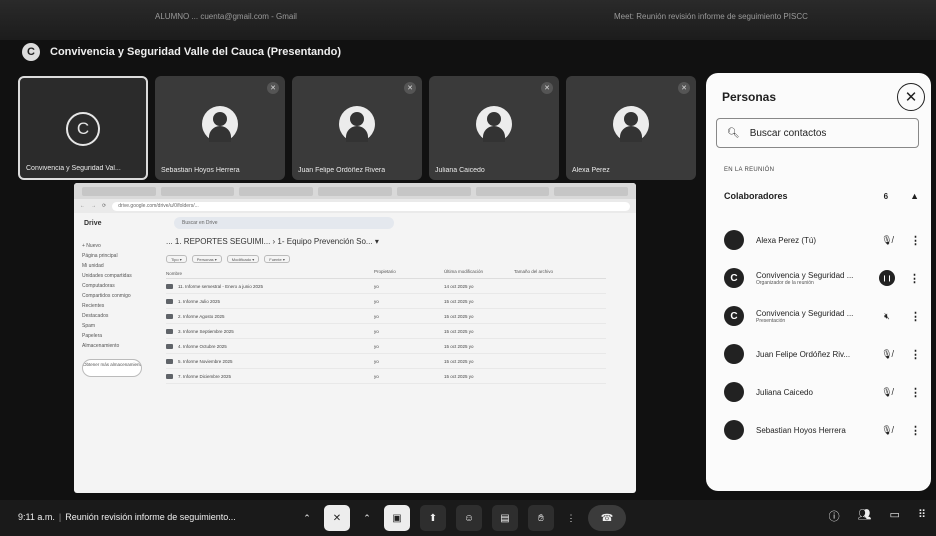  What do you see at coordinates (785, 282) in the screenshot?
I see `person-role: Organizador de la reunión` at bounding box center [785, 282].